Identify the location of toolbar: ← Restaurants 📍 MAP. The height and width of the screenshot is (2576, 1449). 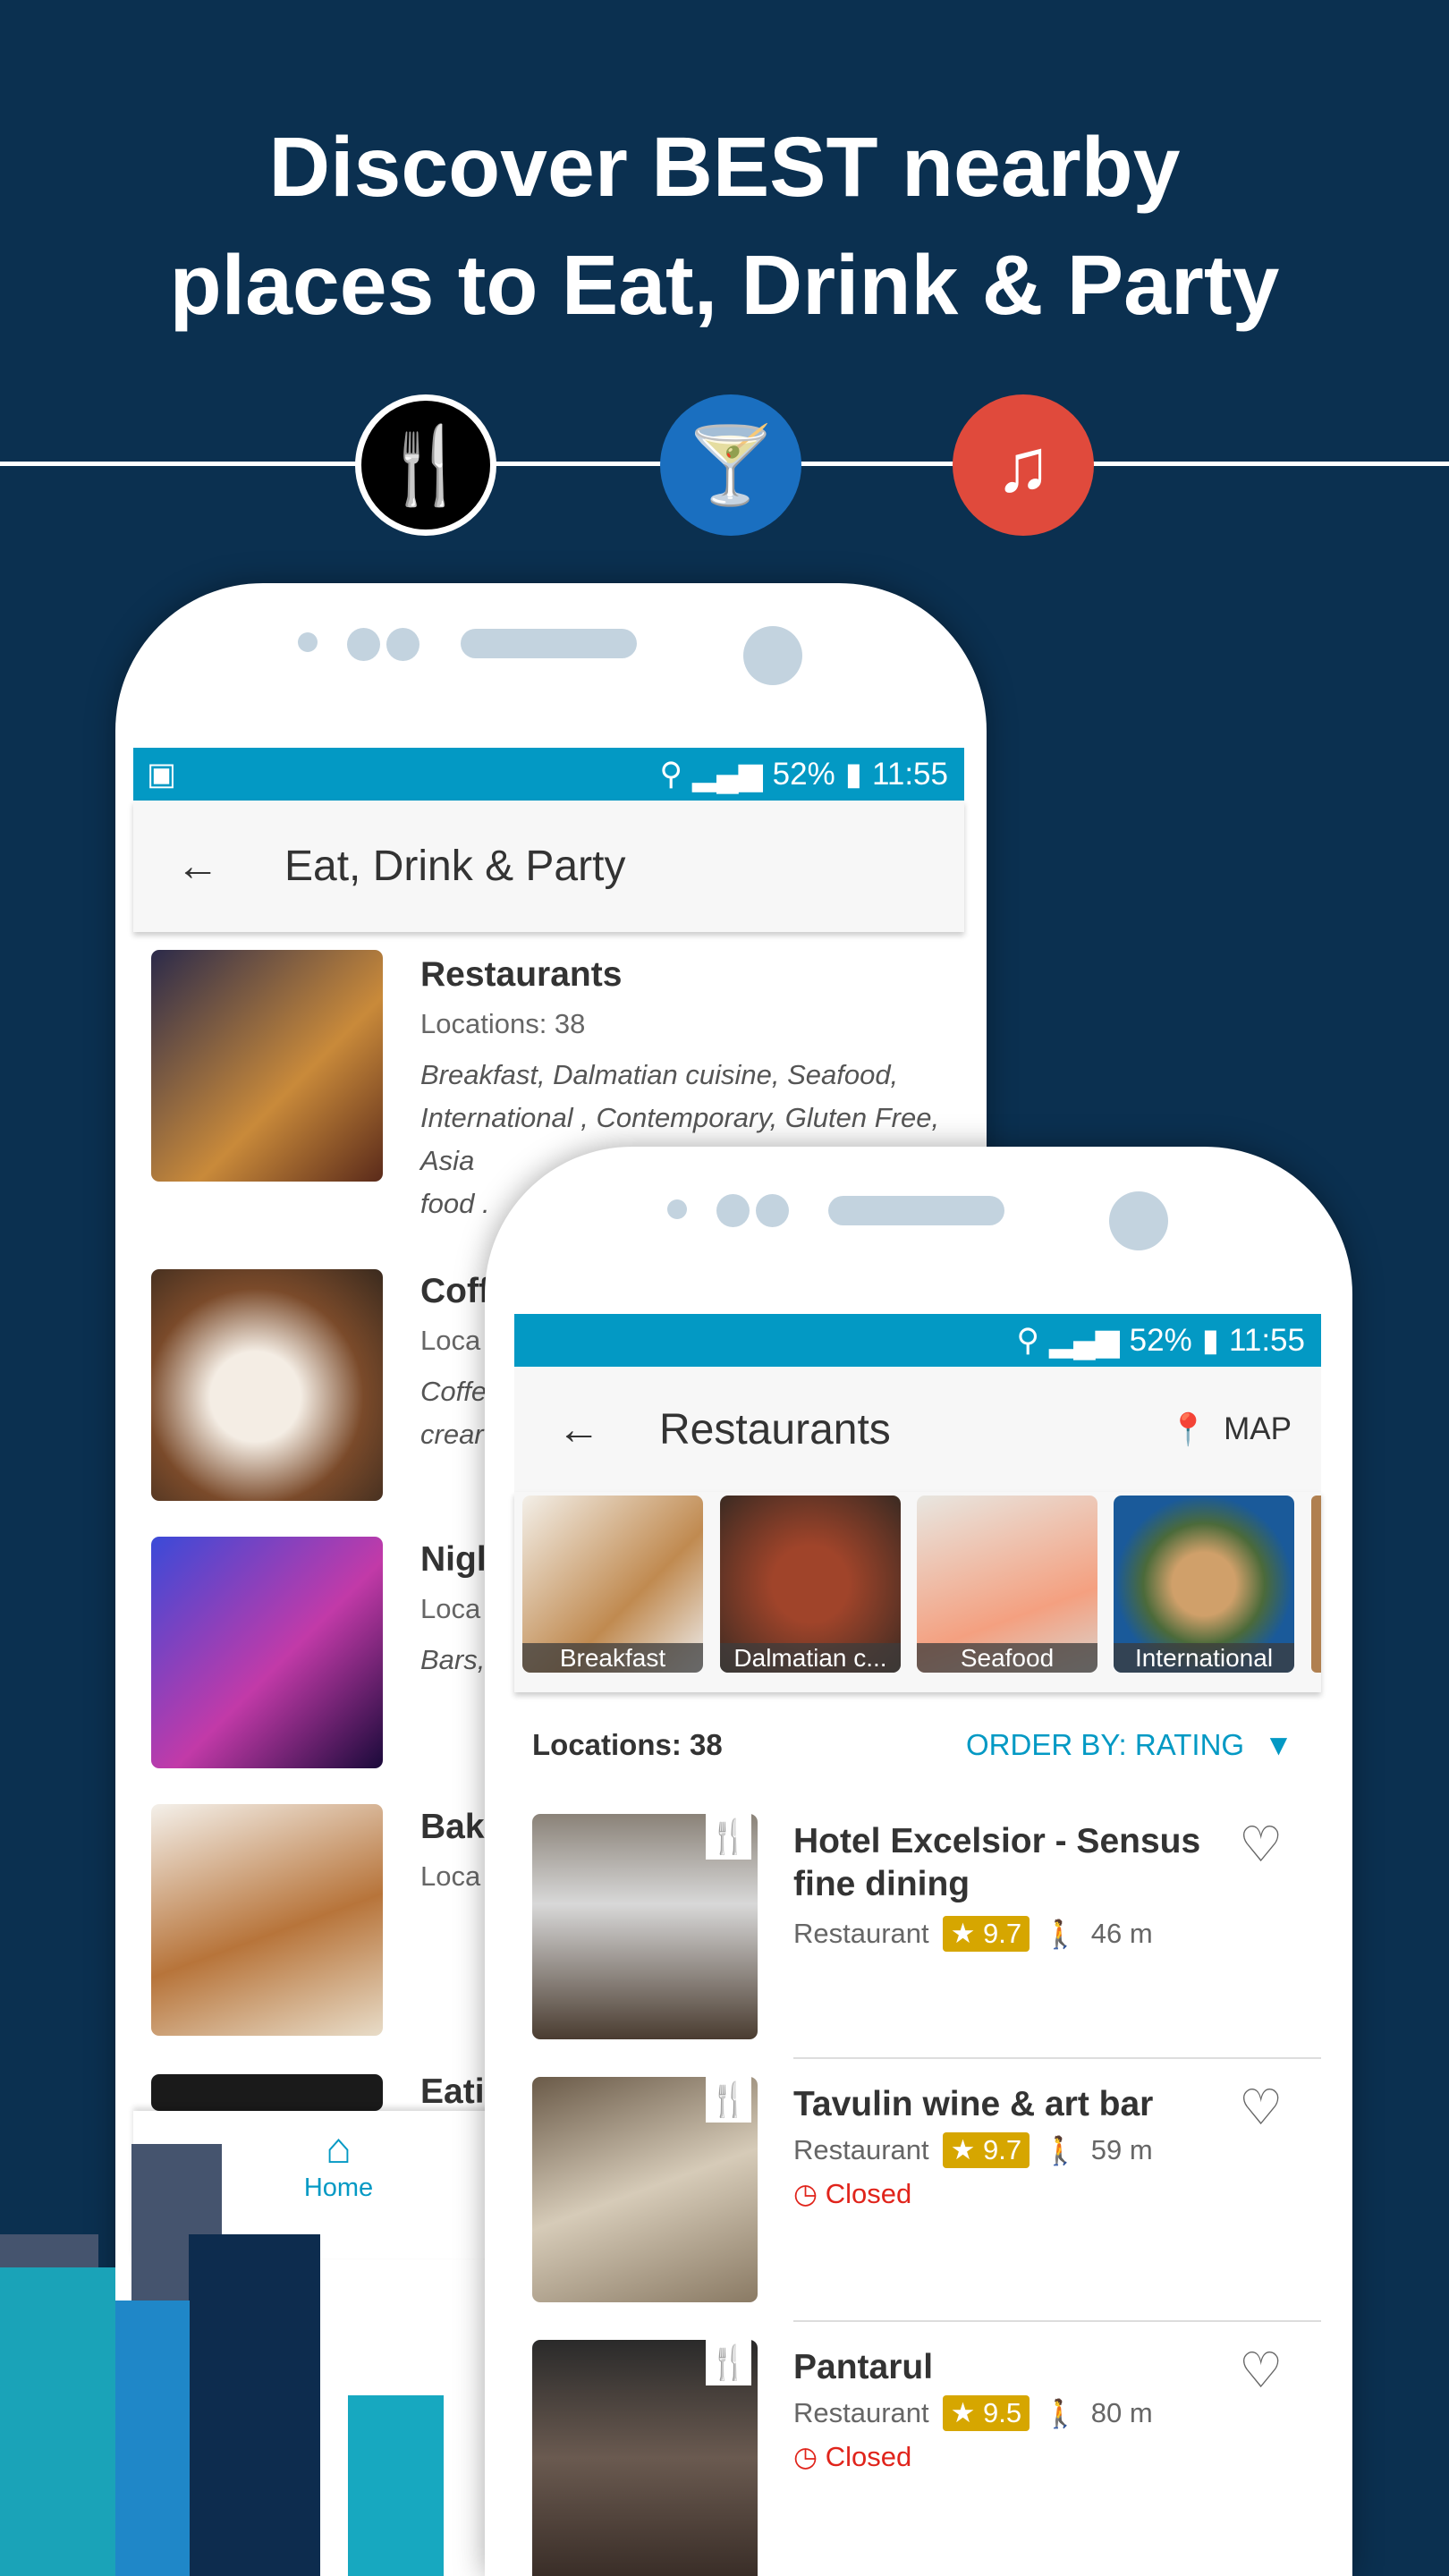
(917, 1429).